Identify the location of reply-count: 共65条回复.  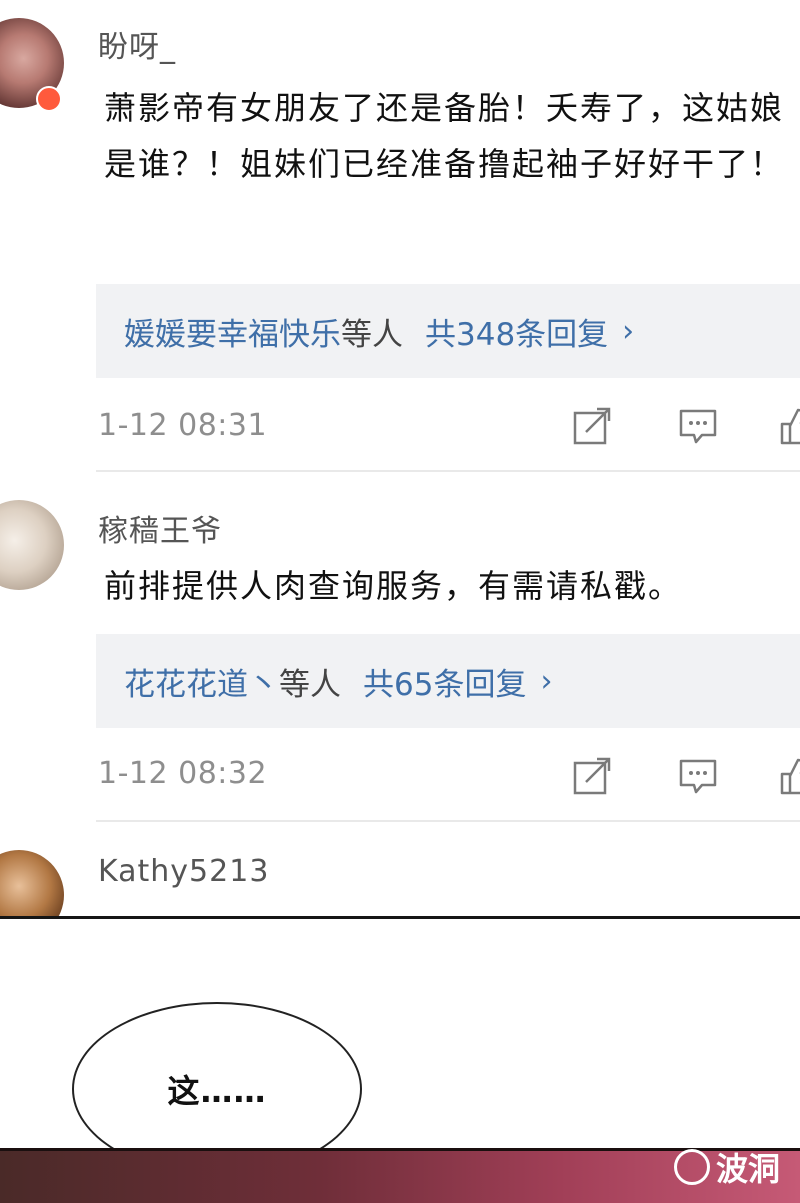
(444, 681).